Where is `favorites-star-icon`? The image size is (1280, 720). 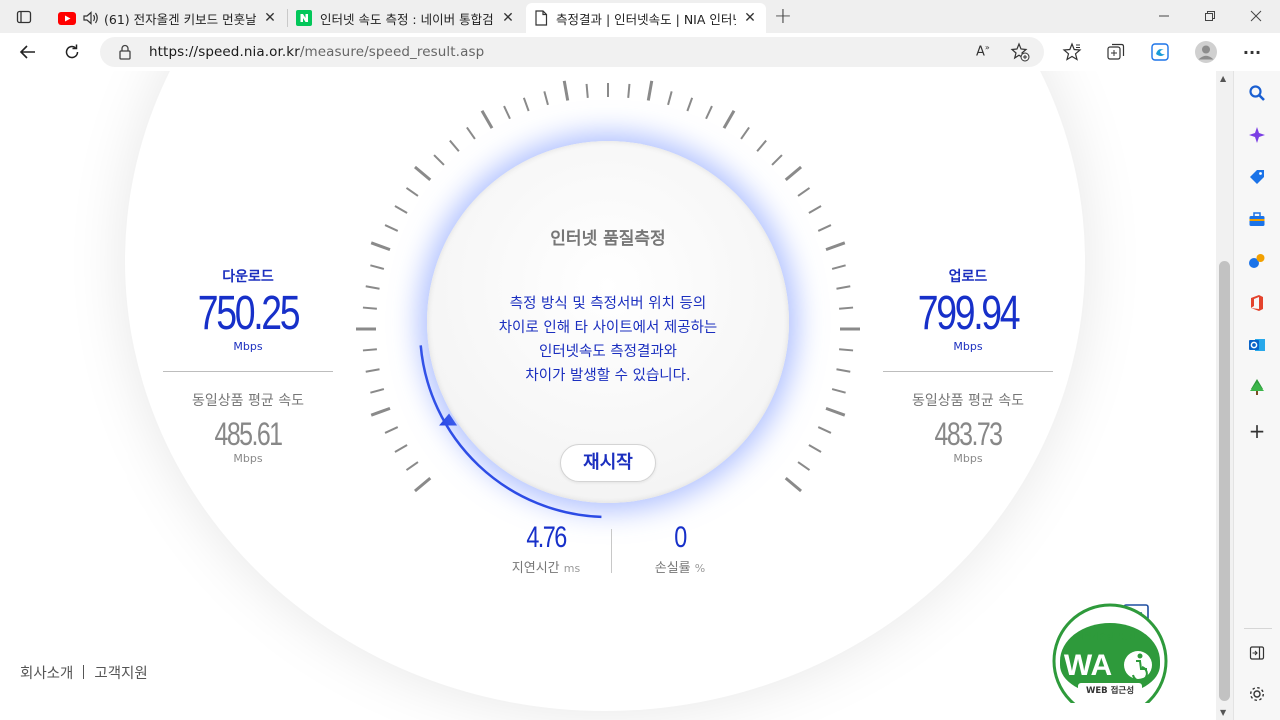 favorites-star-icon is located at coordinates (1072, 51).